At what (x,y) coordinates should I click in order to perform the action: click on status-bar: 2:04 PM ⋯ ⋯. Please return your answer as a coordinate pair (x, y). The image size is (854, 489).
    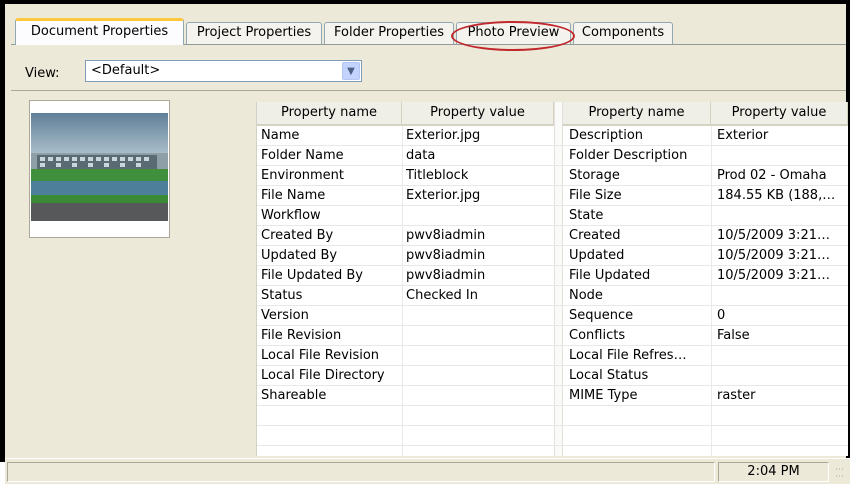
    Looking at the image, I should click on (427, 471).